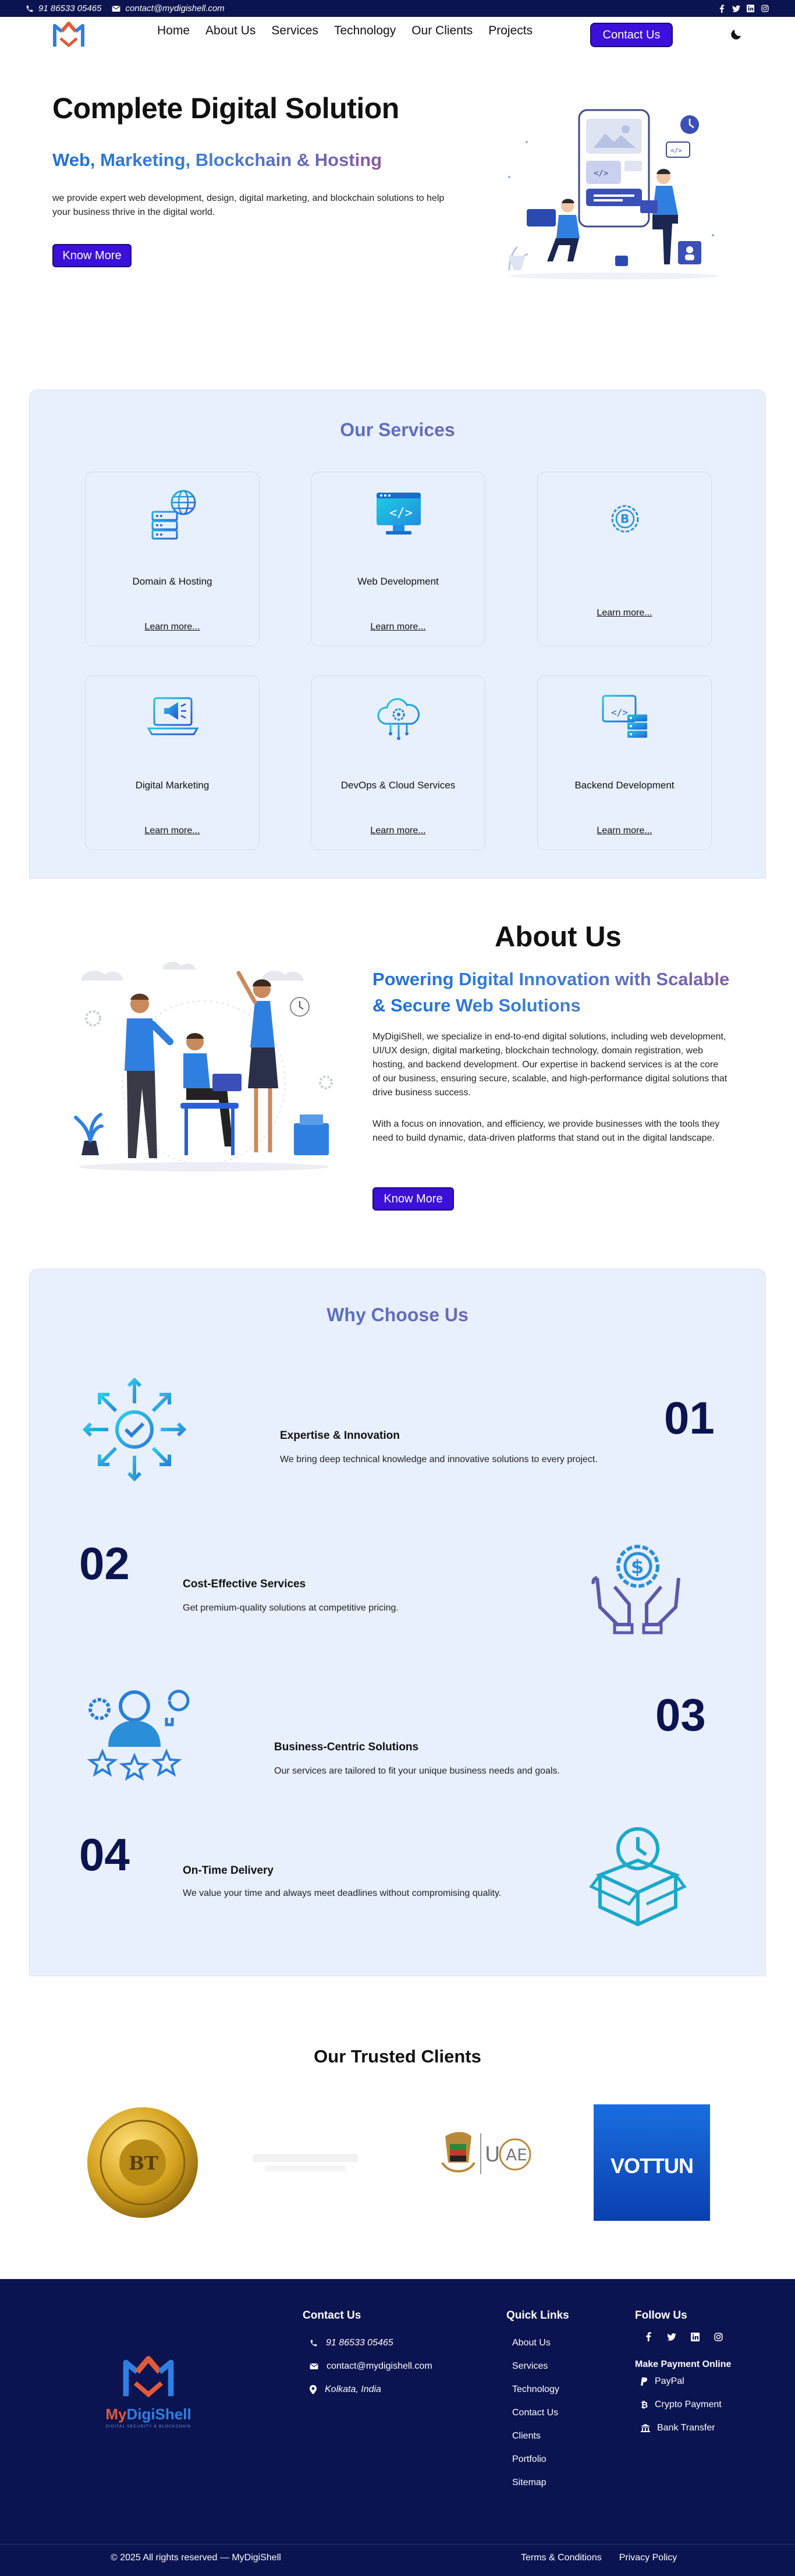  What do you see at coordinates (652, 2162) in the screenshot?
I see `client-logo-vottun: VOTTUN` at bounding box center [652, 2162].